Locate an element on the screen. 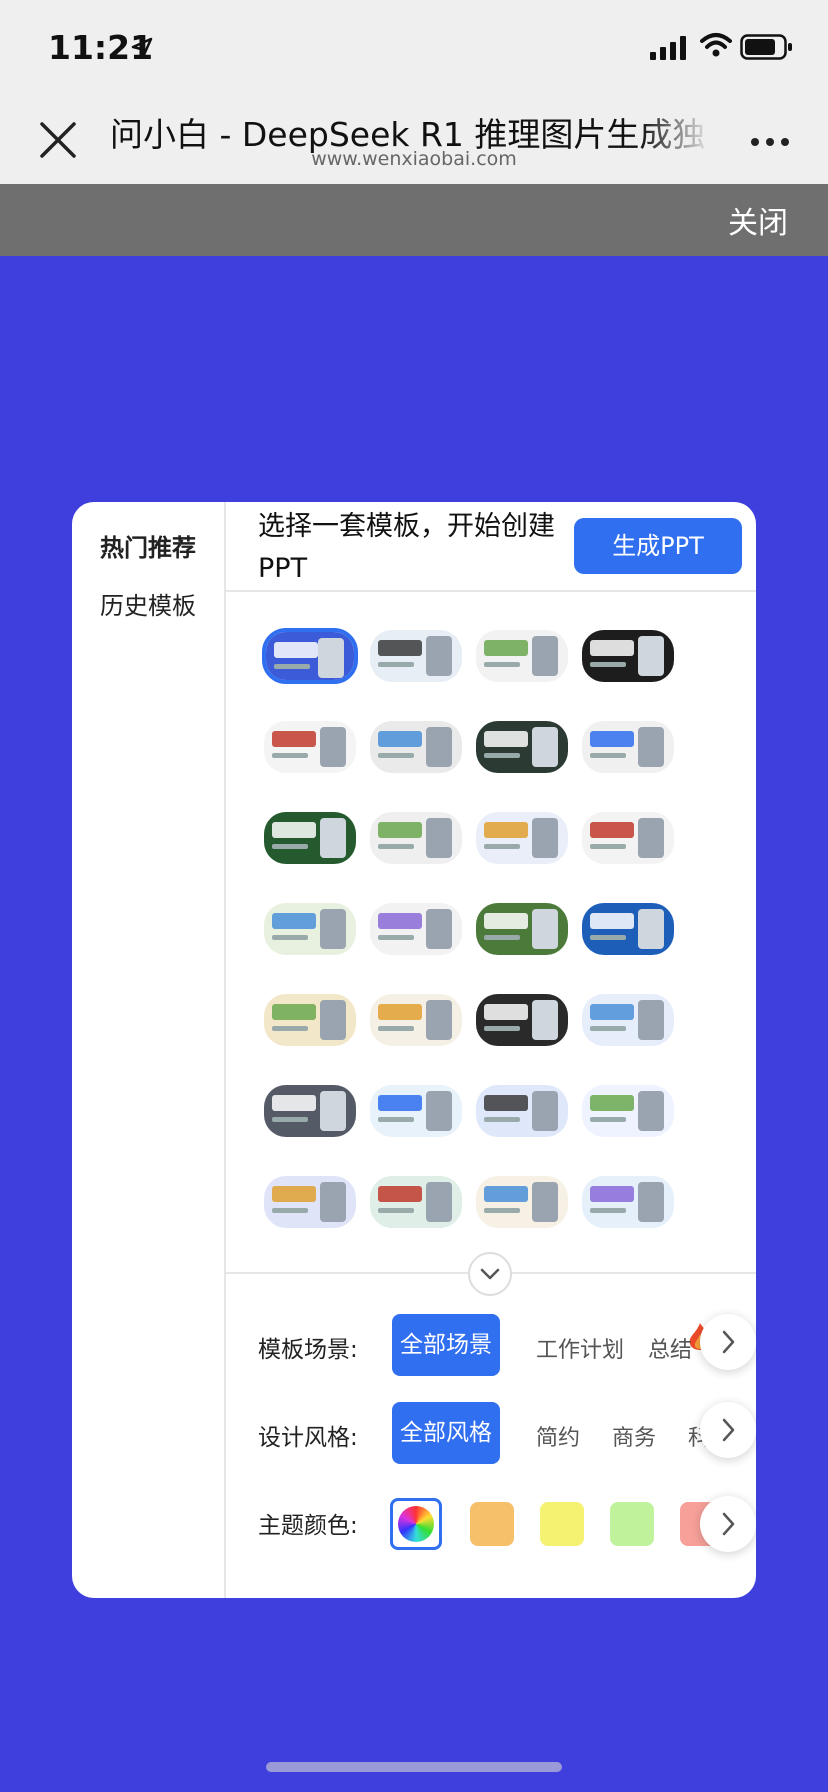  wifi-icon is located at coordinates (716, 45).